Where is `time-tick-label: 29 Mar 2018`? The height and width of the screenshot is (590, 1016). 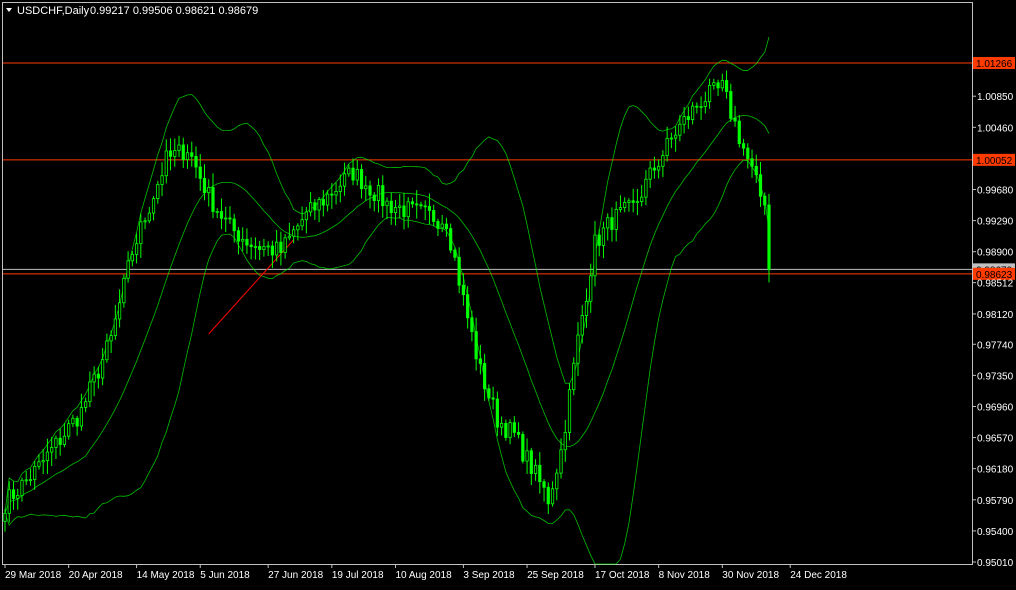
time-tick-label: 29 Mar 2018 is located at coordinates (33, 575).